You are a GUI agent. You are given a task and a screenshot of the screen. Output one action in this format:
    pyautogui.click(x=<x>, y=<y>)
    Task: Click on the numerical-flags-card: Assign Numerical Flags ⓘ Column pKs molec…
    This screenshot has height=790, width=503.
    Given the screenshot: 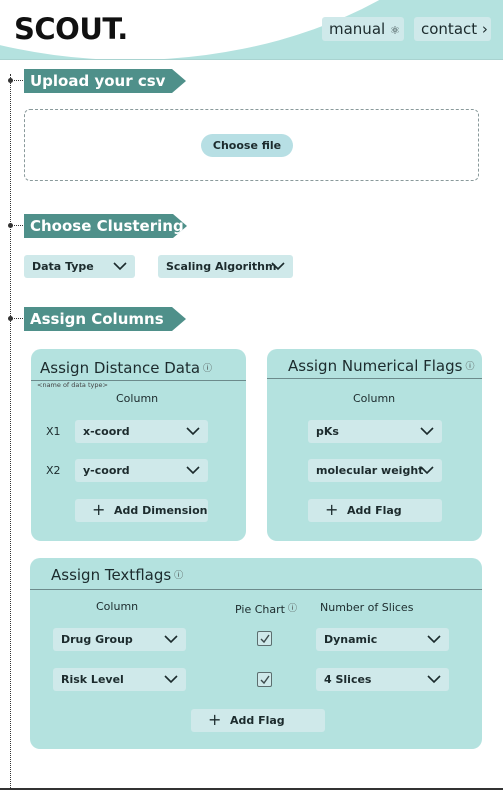 What is the action you would take?
    pyautogui.click(x=374, y=445)
    